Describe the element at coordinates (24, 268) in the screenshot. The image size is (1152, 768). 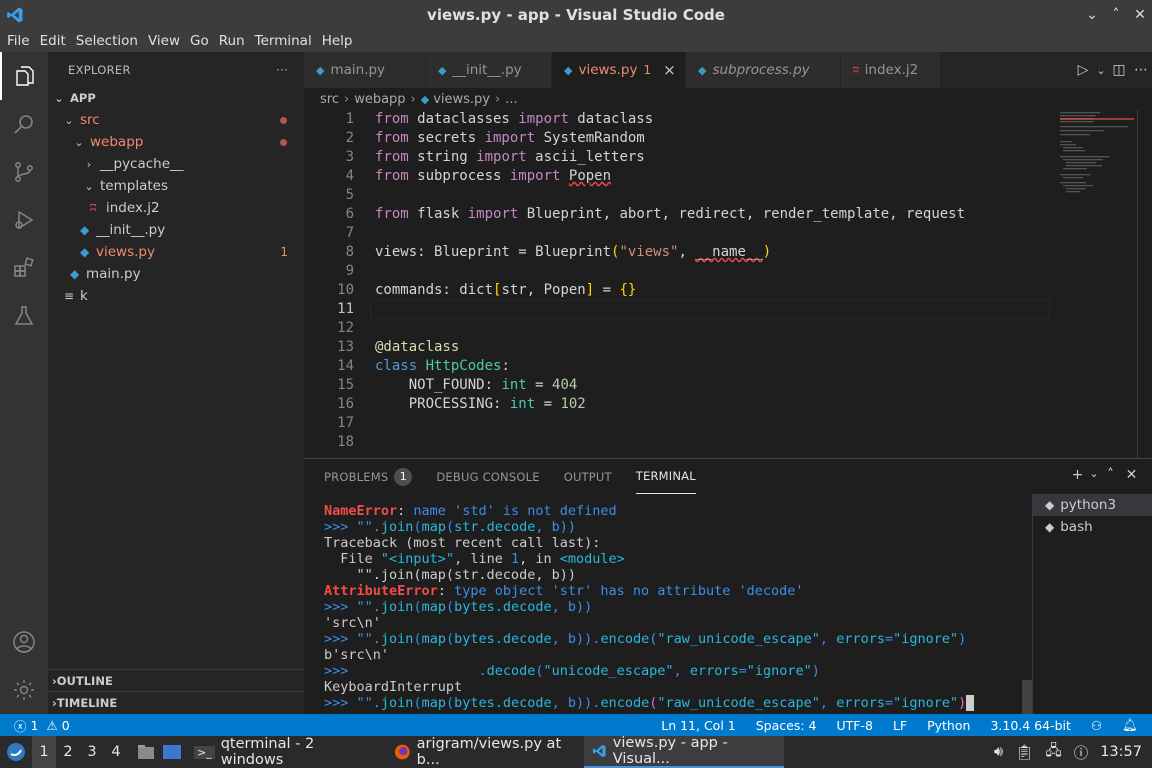
I see `extensions-icon` at that location.